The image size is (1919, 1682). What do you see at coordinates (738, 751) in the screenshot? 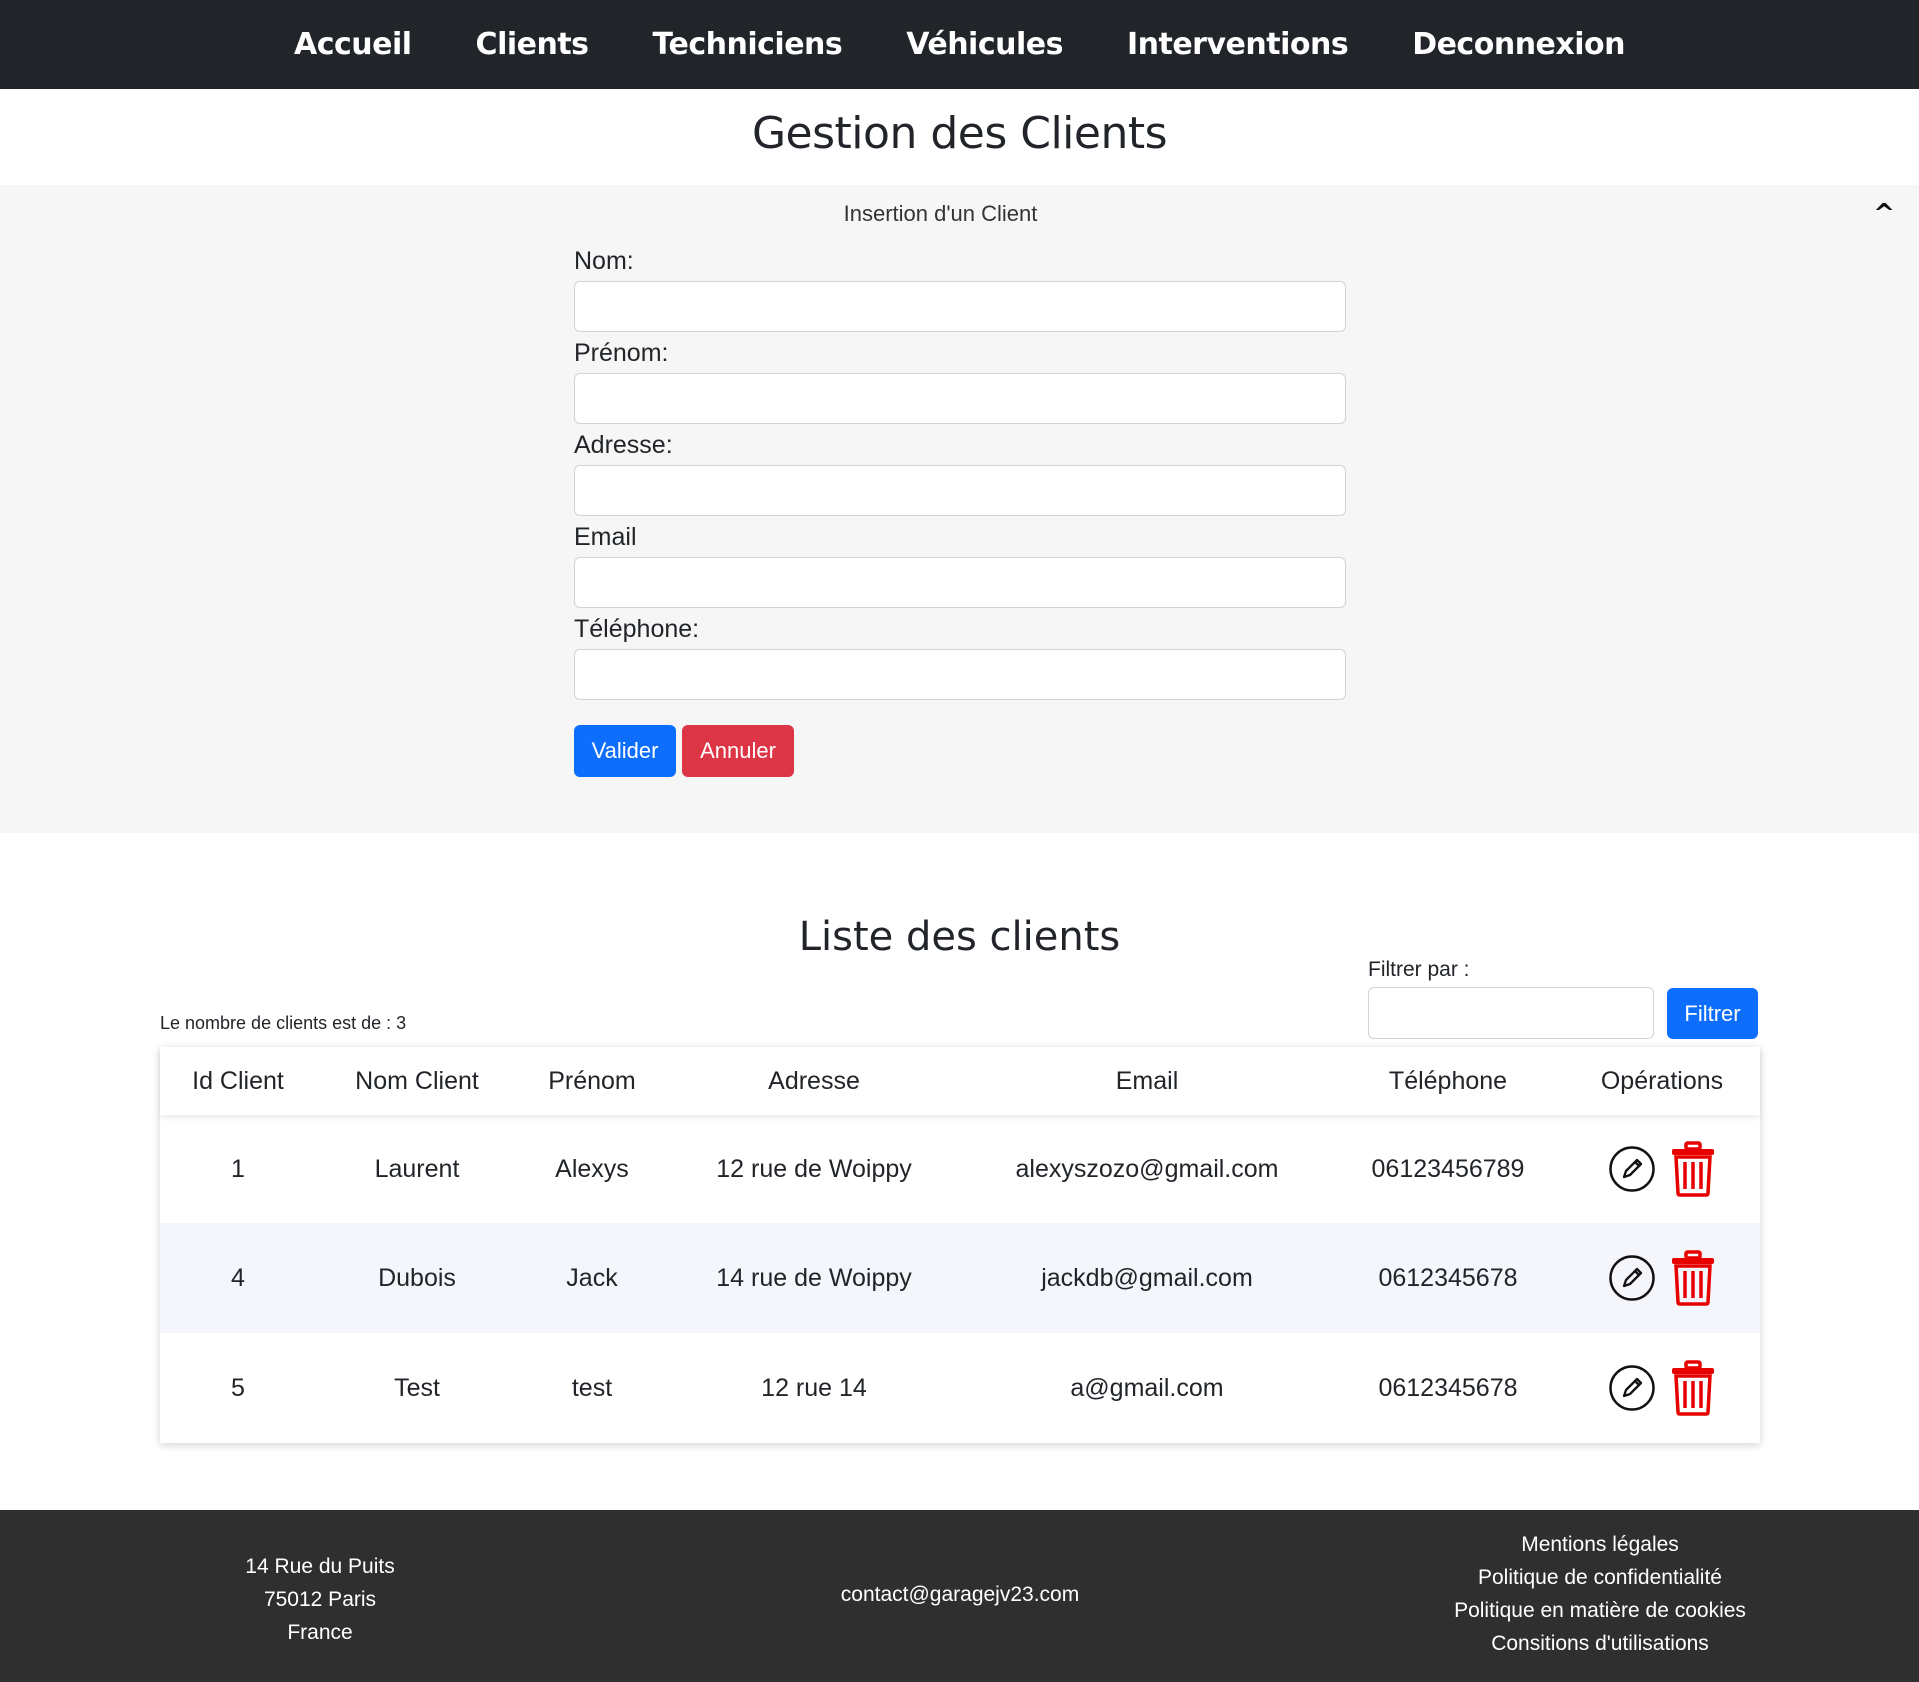
I see `annuler-button: Annuler` at bounding box center [738, 751].